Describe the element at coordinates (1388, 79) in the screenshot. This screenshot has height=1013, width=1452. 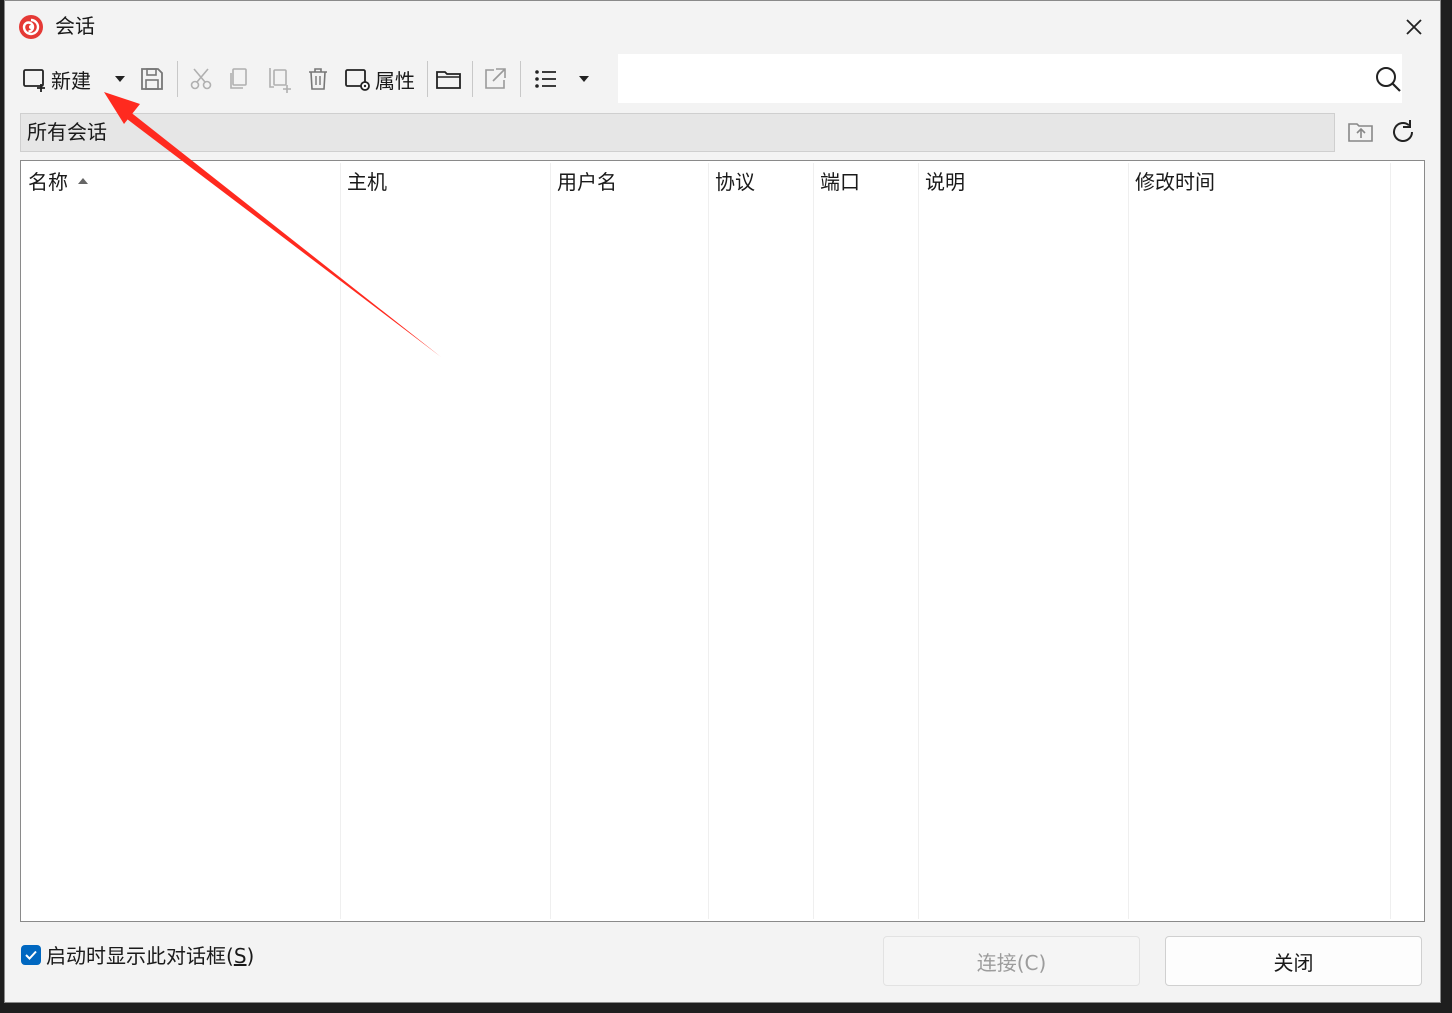
I see `search-icon` at that location.